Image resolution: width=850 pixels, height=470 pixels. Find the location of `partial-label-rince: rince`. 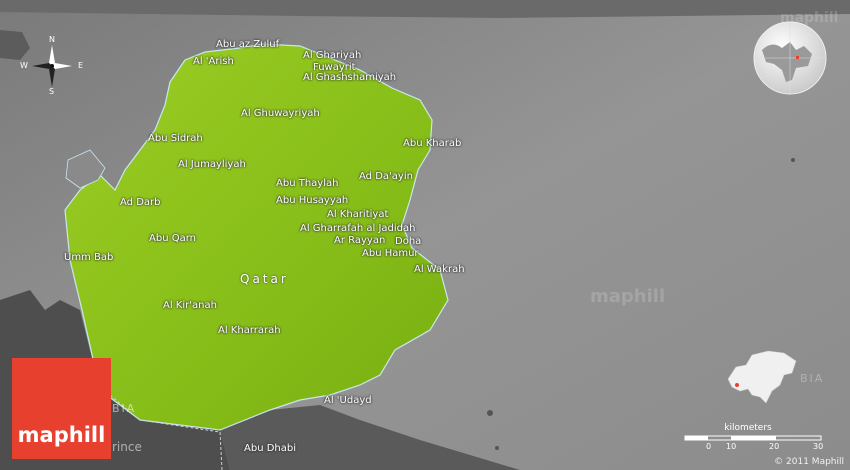

partial-label-rince: rince is located at coordinates (127, 447).